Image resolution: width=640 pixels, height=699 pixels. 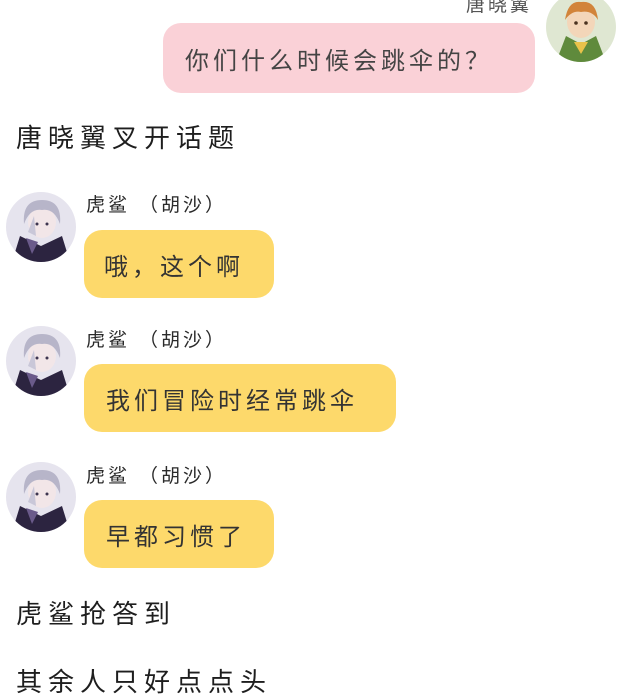 I want to click on message-bubble-other: 我们冒险时经常跳伞, so click(x=240, y=398).